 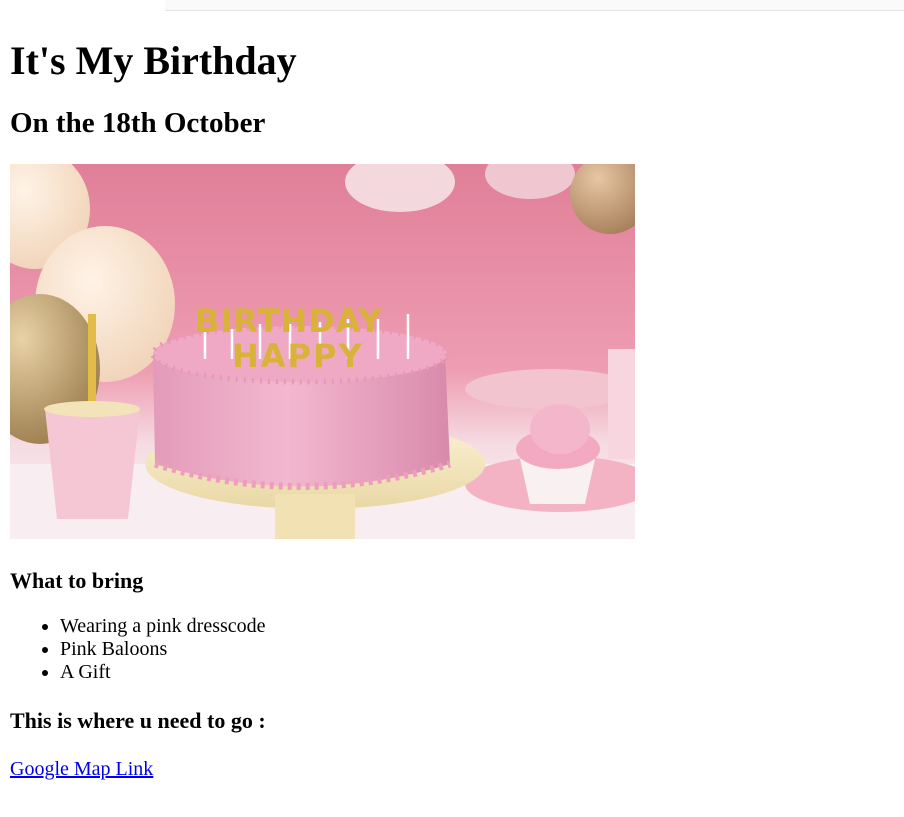 What do you see at coordinates (289, 321) in the screenshot?
I see `svg-text: BIRTHDAY` at bounding box center [289, 321].